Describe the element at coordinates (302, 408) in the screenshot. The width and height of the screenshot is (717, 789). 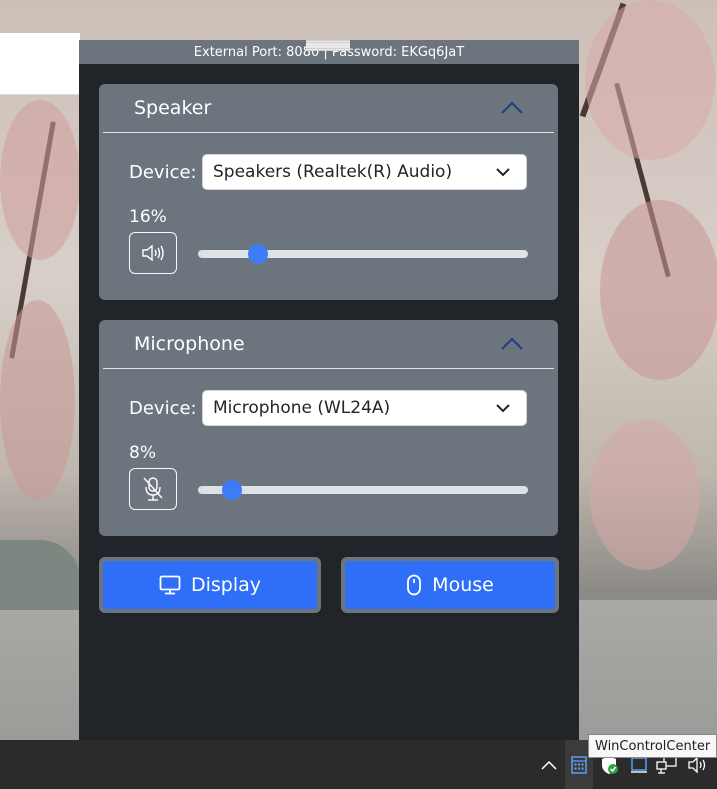
I see `microphone-device-value: Microphone (WL24A)` at that location.